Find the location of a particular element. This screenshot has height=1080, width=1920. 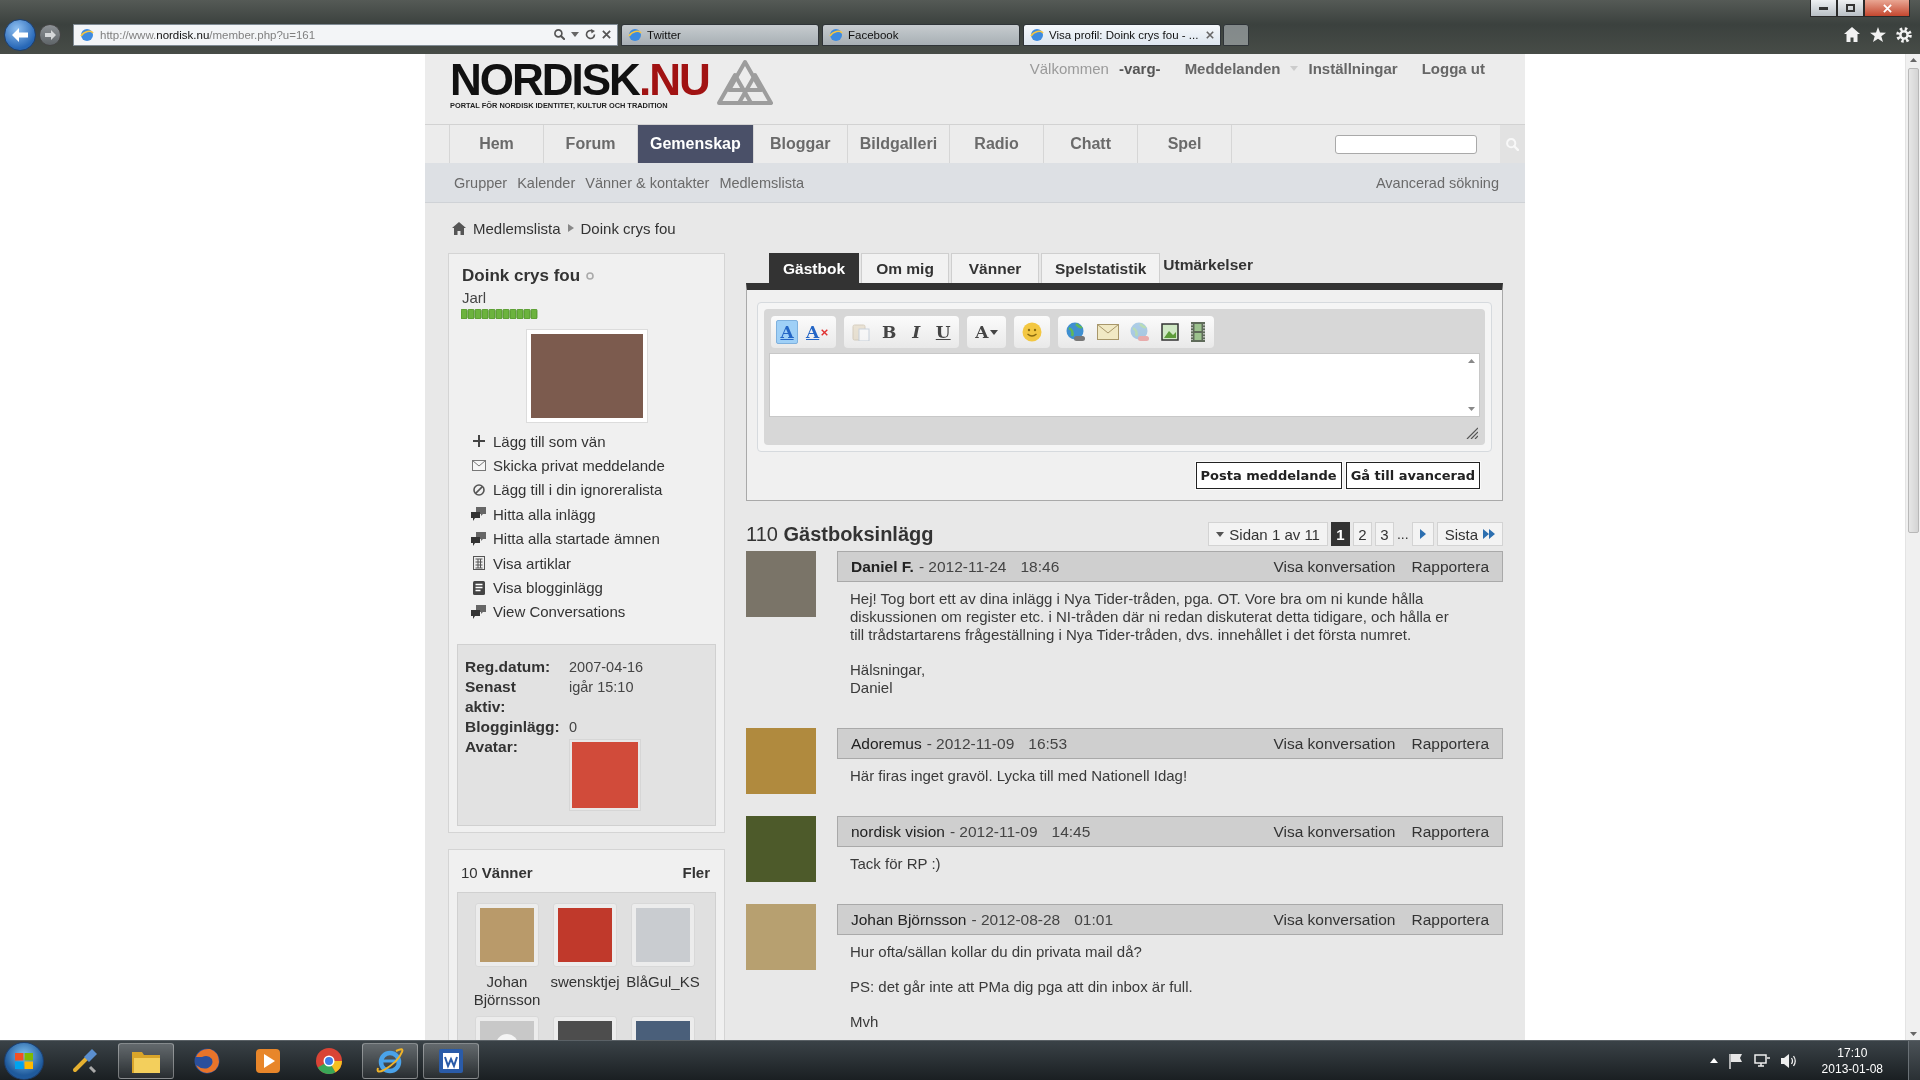

header-link: Inställningar is located at coordinates (1353, 68).